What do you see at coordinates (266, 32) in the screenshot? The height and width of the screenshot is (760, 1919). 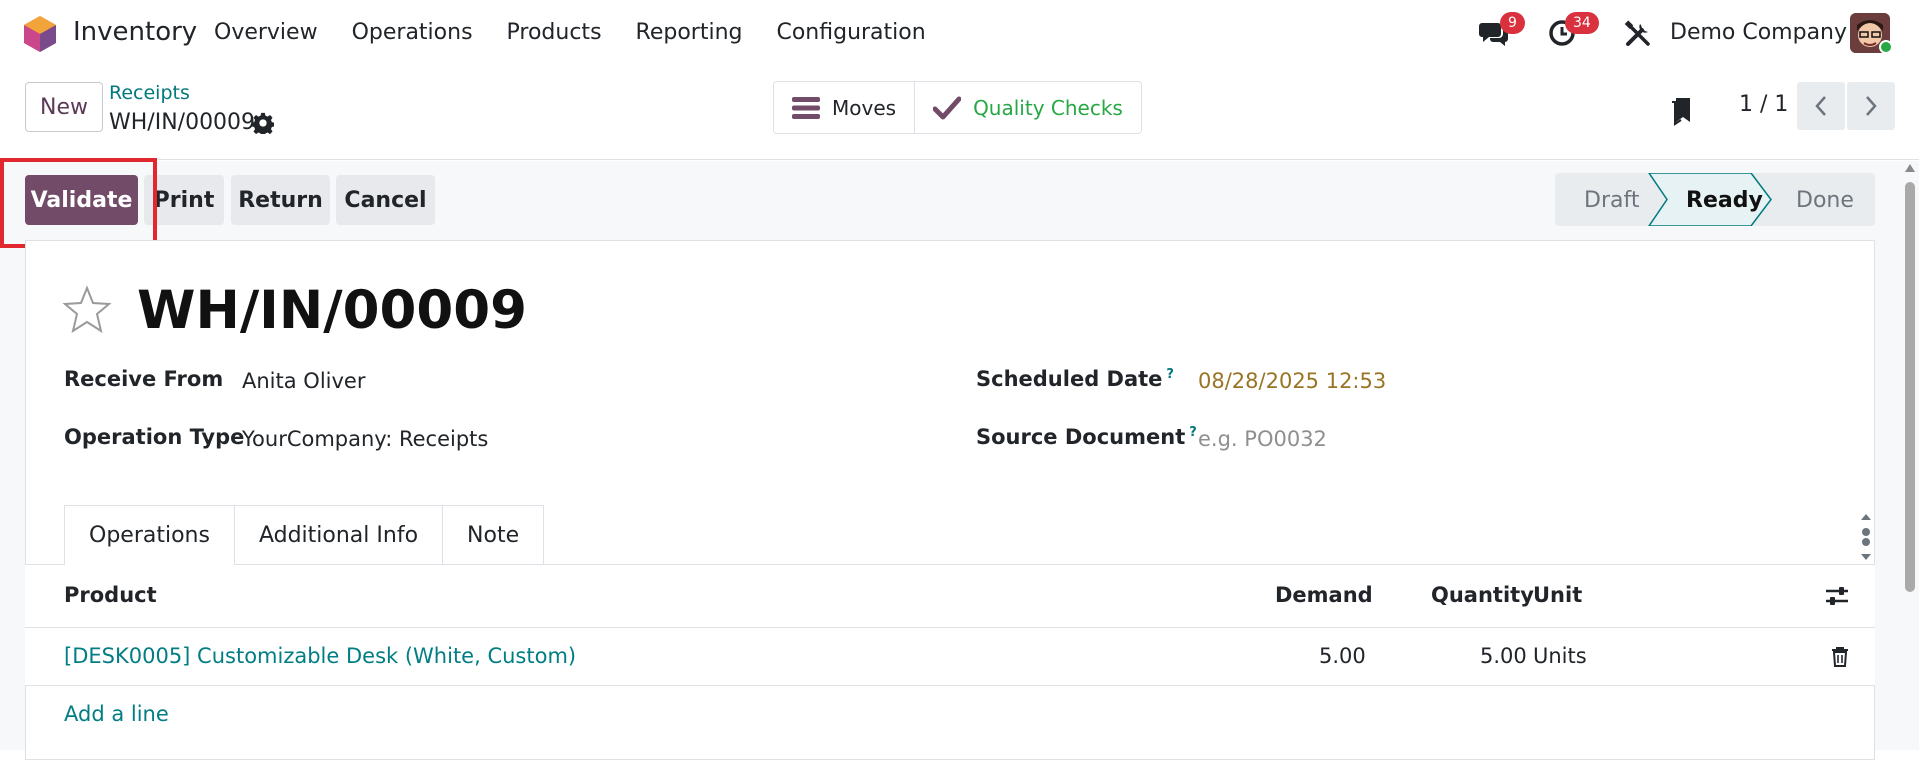 I see `menu-overview: Overview` at bounding box center [266, 32].